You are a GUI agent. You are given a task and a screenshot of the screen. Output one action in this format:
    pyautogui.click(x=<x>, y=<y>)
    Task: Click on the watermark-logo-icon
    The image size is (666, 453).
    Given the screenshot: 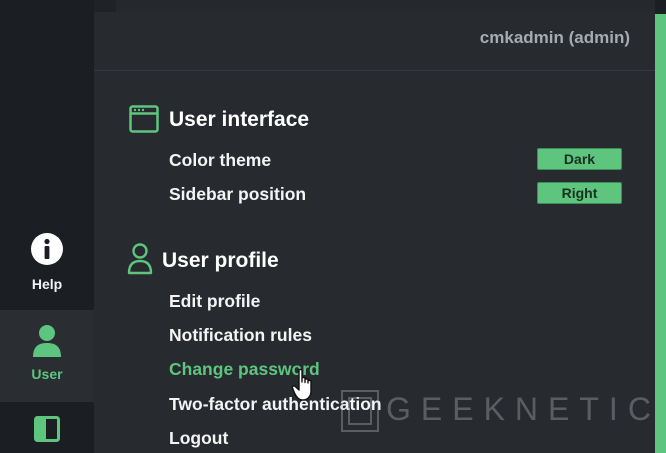 What is the action you would take?
    pyautogui.click(x=360, y=411)
    